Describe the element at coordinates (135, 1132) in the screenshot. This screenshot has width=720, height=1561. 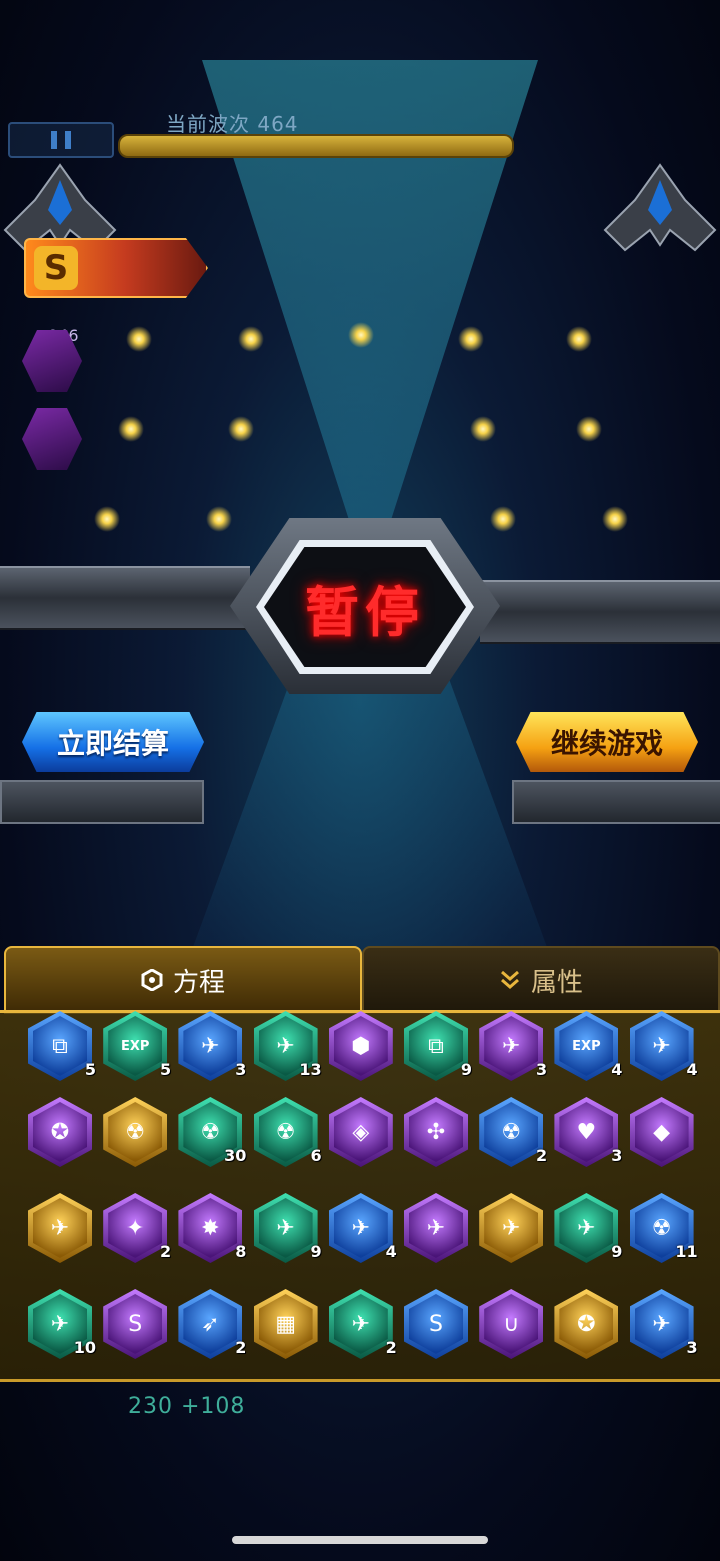
I see `skill-cell: ☢` at that location.